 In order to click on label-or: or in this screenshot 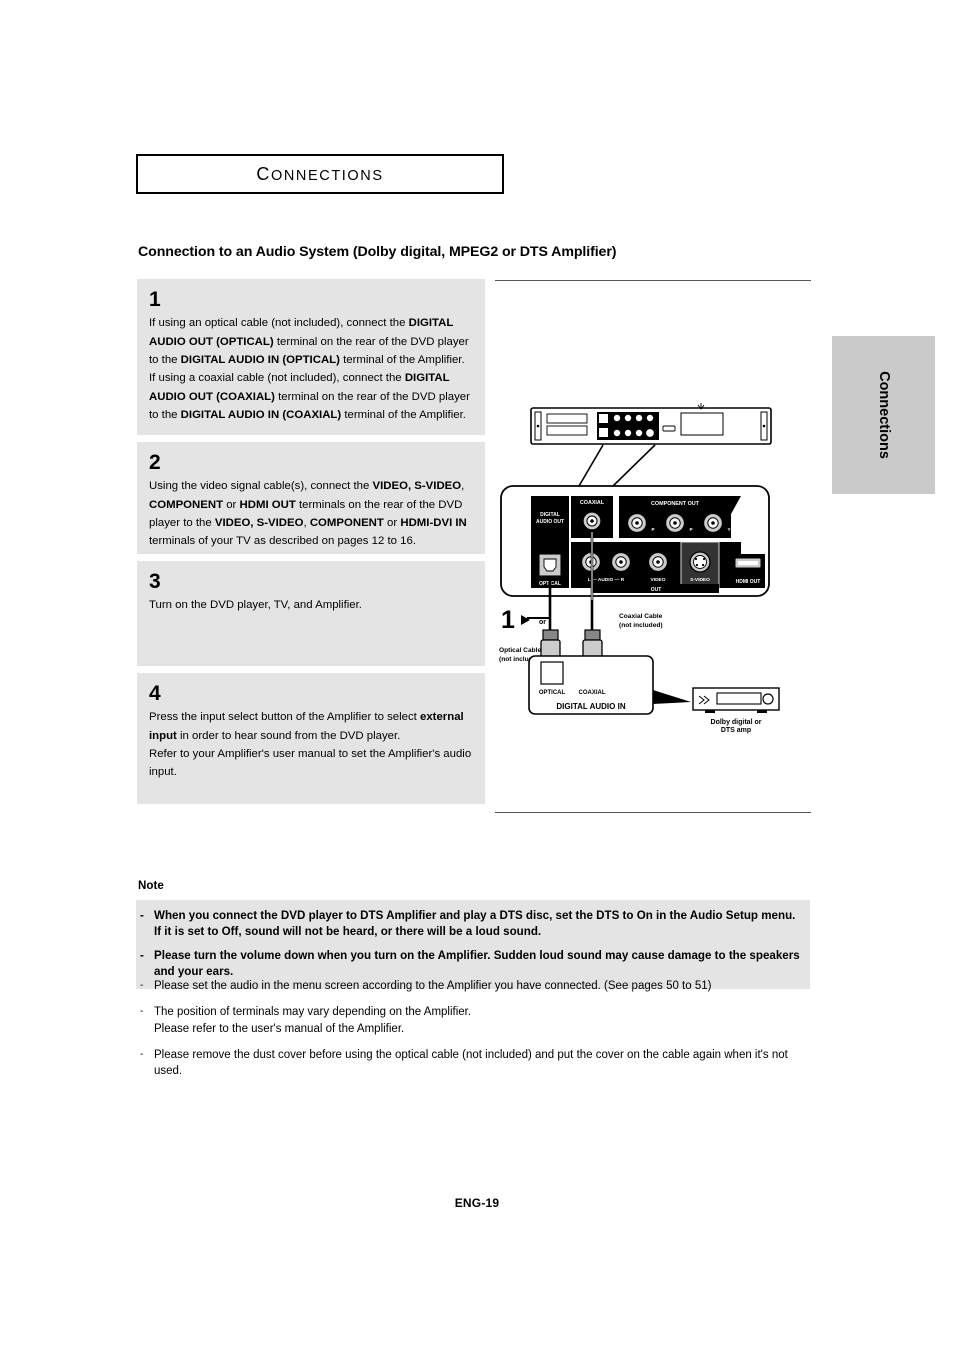, I will do `click(542, 622)`.